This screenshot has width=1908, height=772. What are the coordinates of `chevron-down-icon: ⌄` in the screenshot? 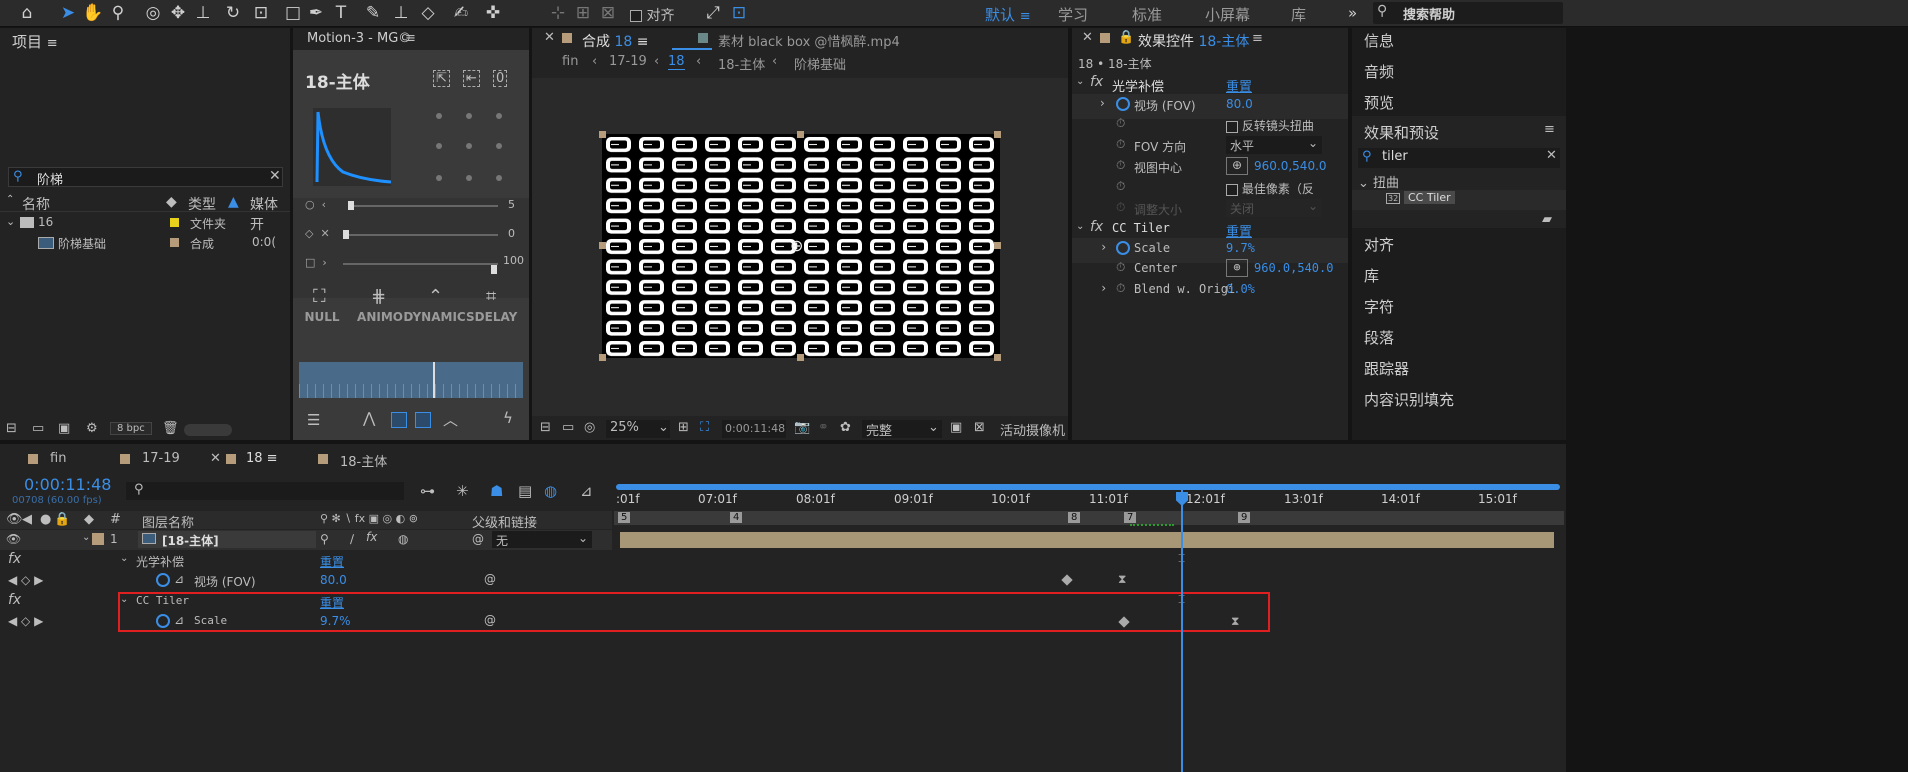 It's located at (10, 221).